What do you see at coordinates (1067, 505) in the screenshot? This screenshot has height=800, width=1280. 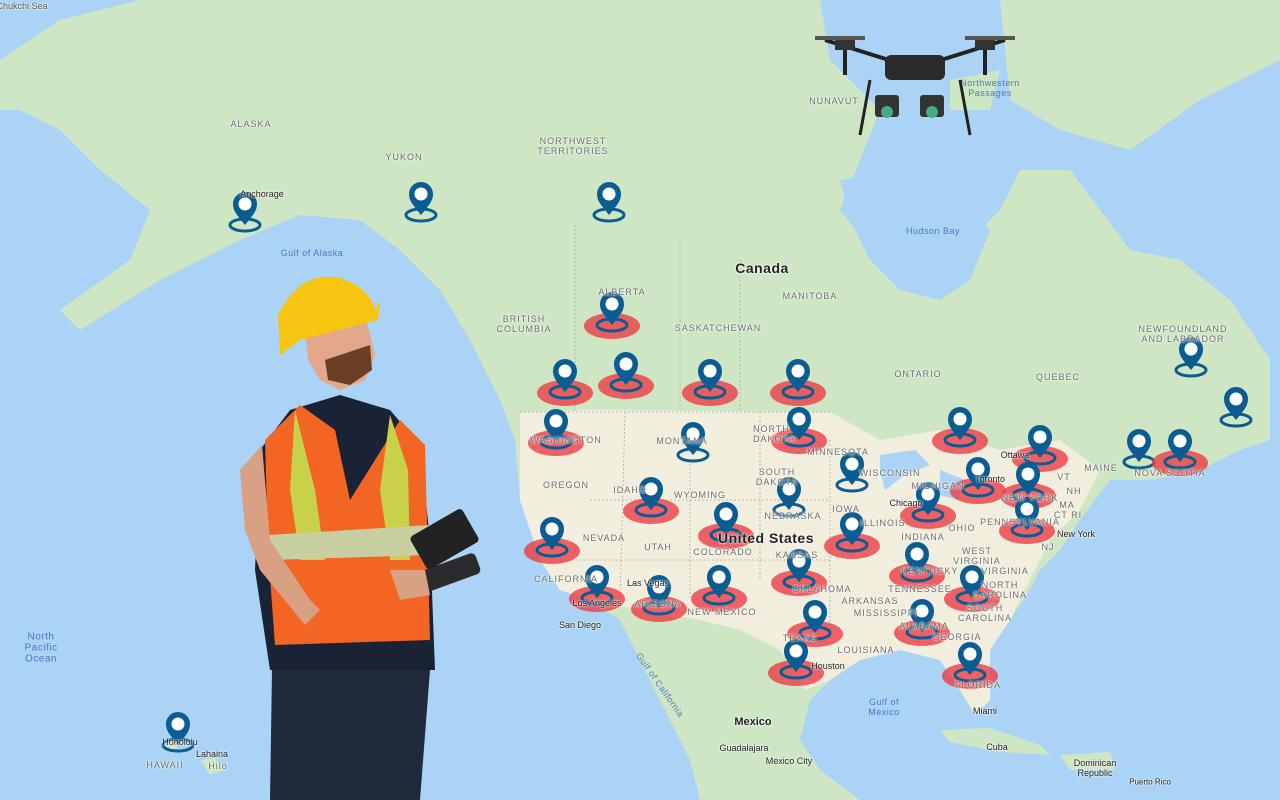 I see `label-ma: MA` at bounding box center [1067, 505].